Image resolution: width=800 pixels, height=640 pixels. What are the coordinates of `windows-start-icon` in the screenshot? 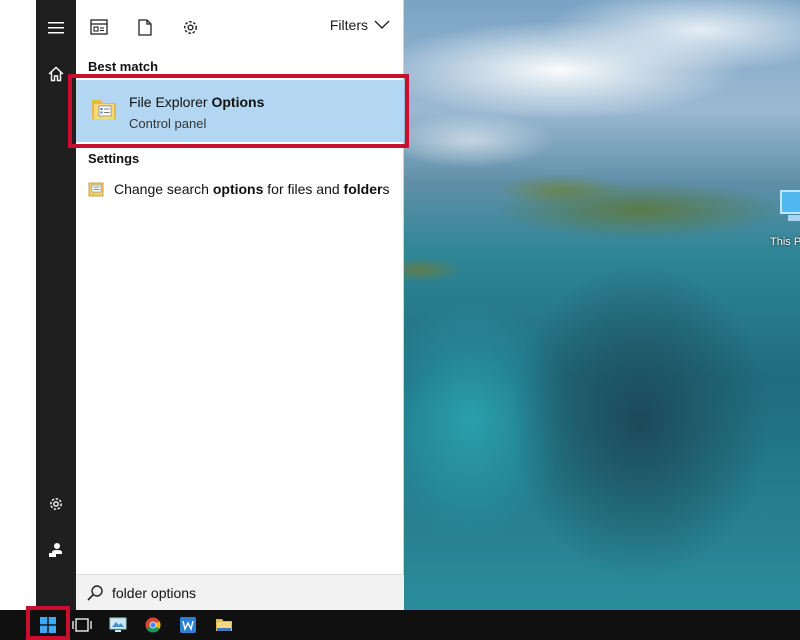 It's located at (48, 625).